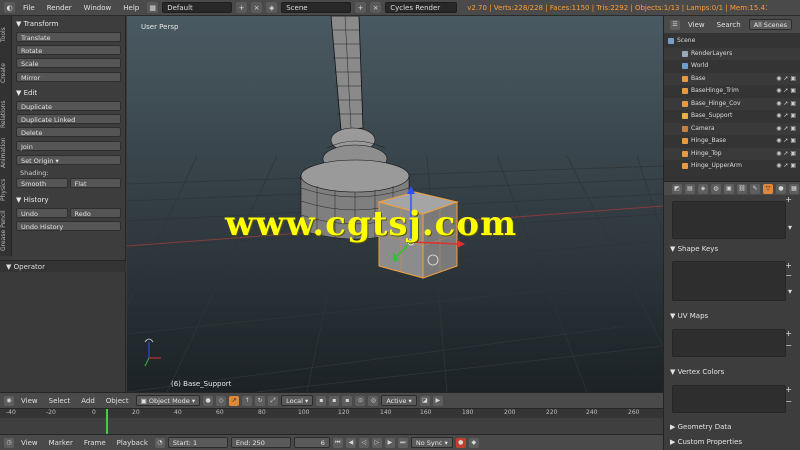 This screenshot has width=800, height=450. I want to click on history-panel-header: ▼ History, so click(68, 200).